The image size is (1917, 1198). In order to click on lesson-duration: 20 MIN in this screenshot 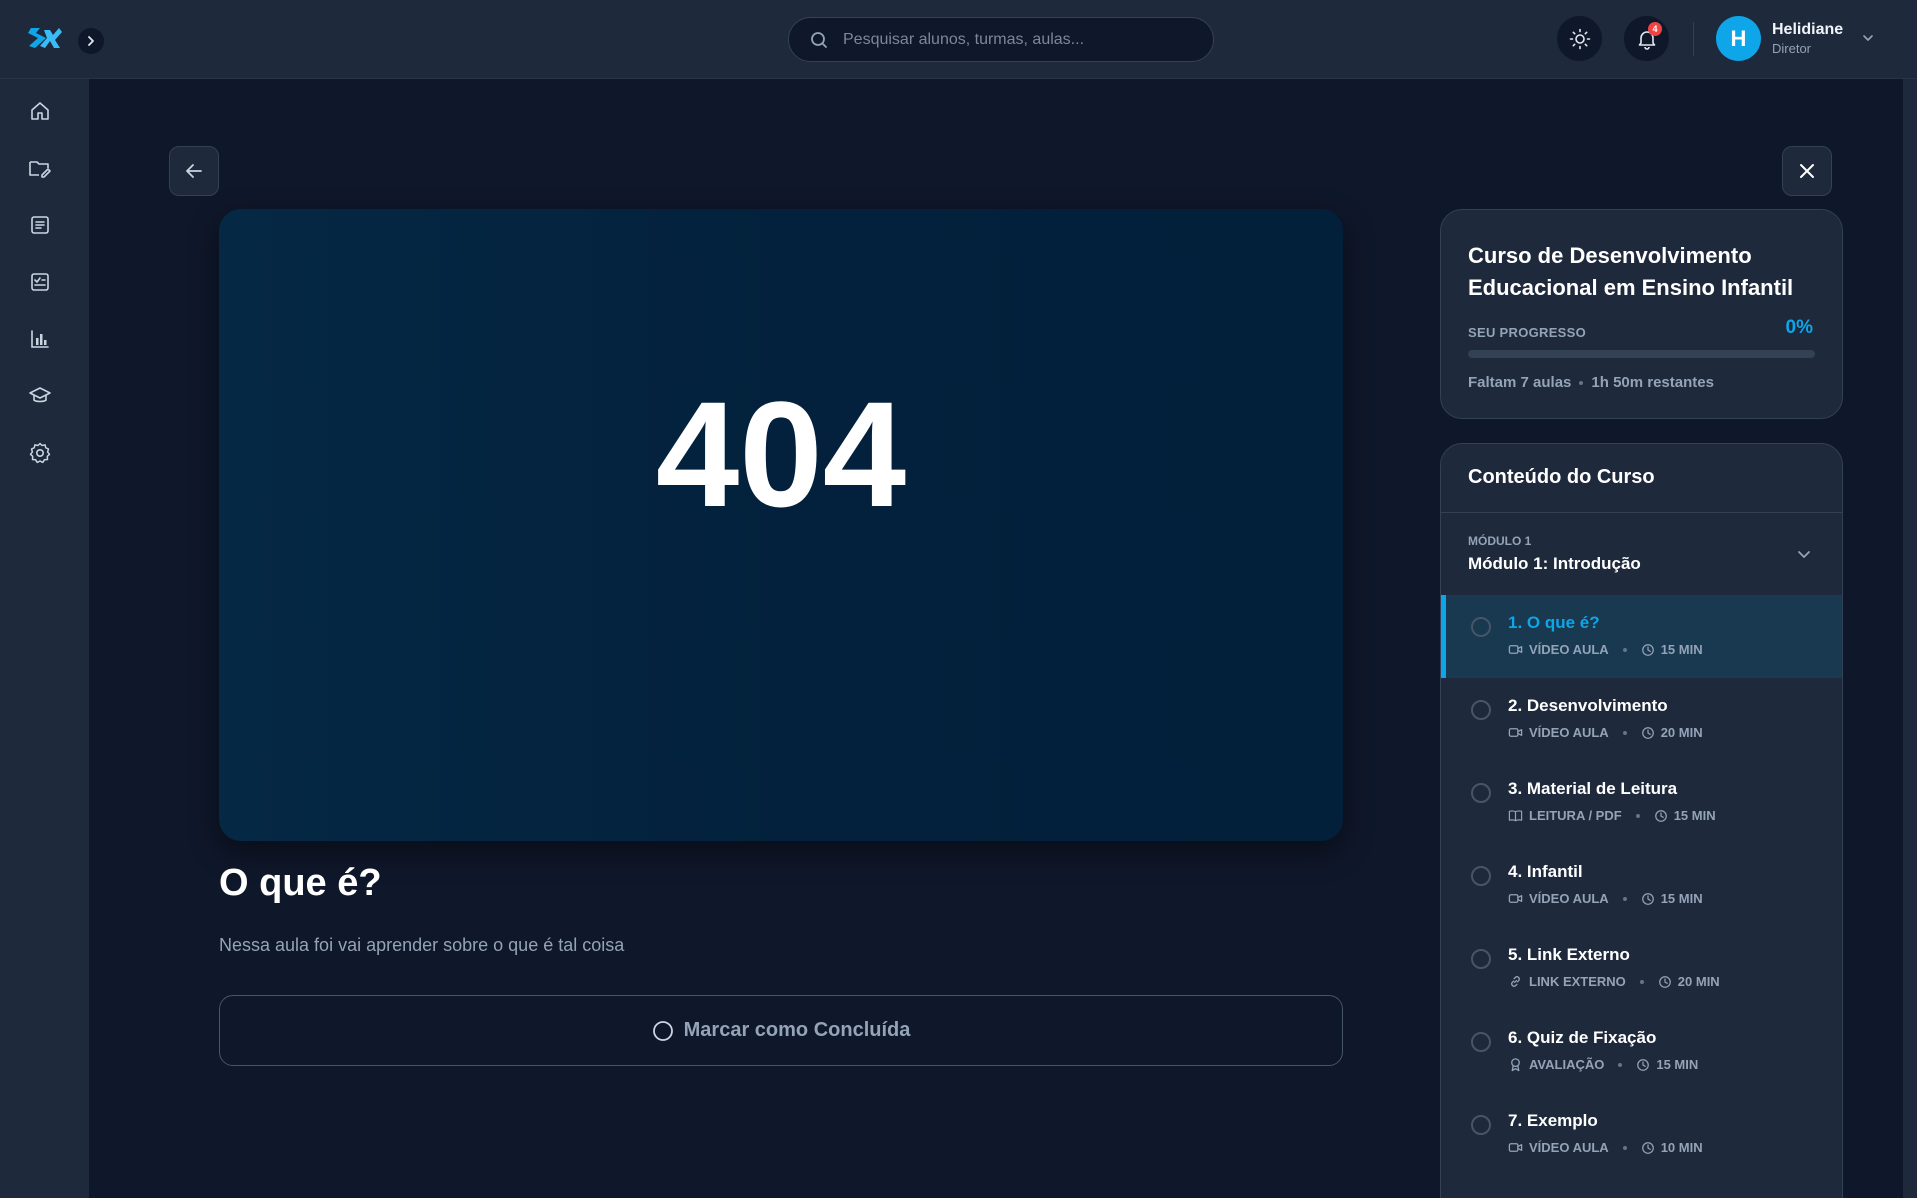, I will do `click(1698, 981)`.